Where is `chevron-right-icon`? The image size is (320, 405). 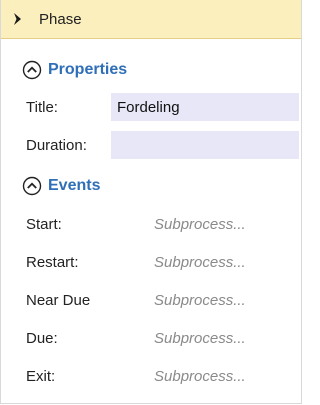 chevron-right-icon is located at coordinates (18, 19).